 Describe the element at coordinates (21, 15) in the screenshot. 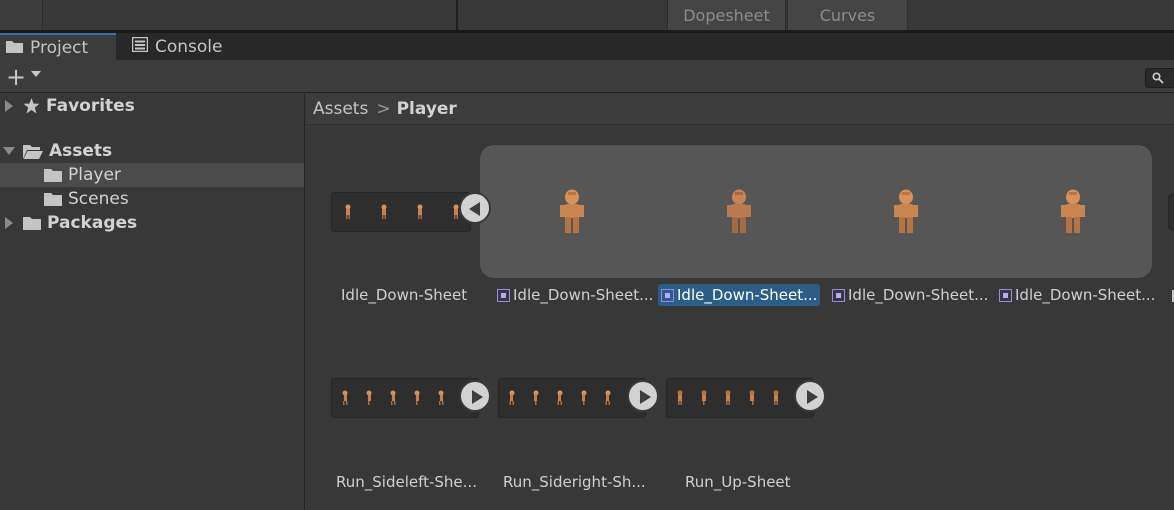

I see `animation-left-block` at that location.